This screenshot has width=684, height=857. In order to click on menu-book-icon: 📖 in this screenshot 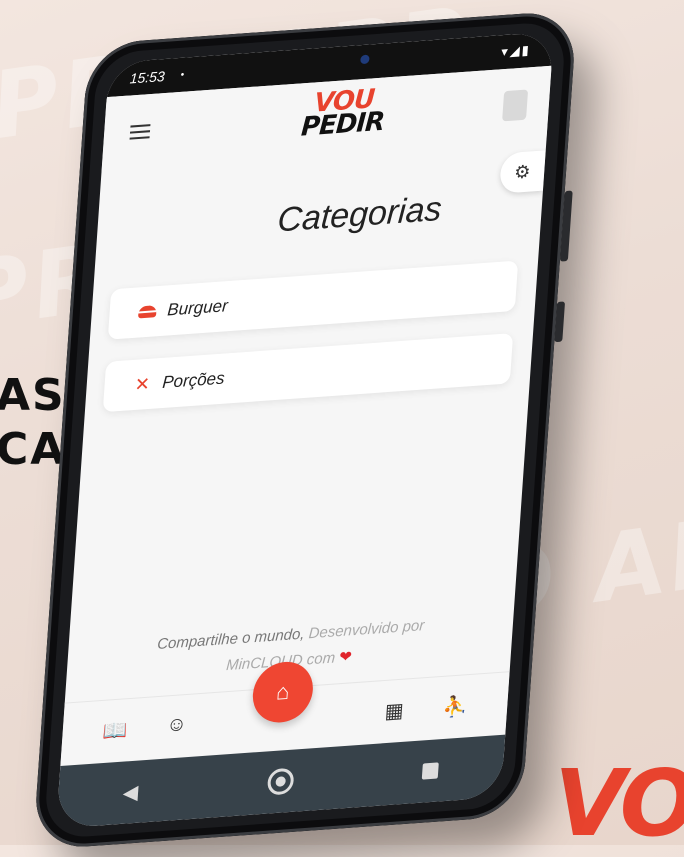, I will do `click(115, 730)`.